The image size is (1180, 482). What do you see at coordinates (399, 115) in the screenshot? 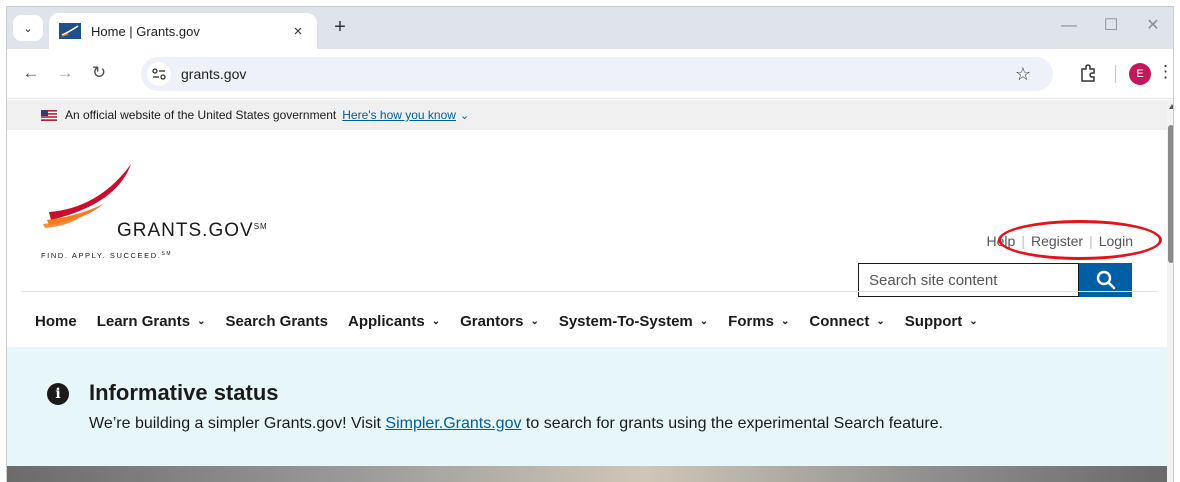
I see `heres-how-you-know-link: Here's how you know` at bounding box center [399, 115].